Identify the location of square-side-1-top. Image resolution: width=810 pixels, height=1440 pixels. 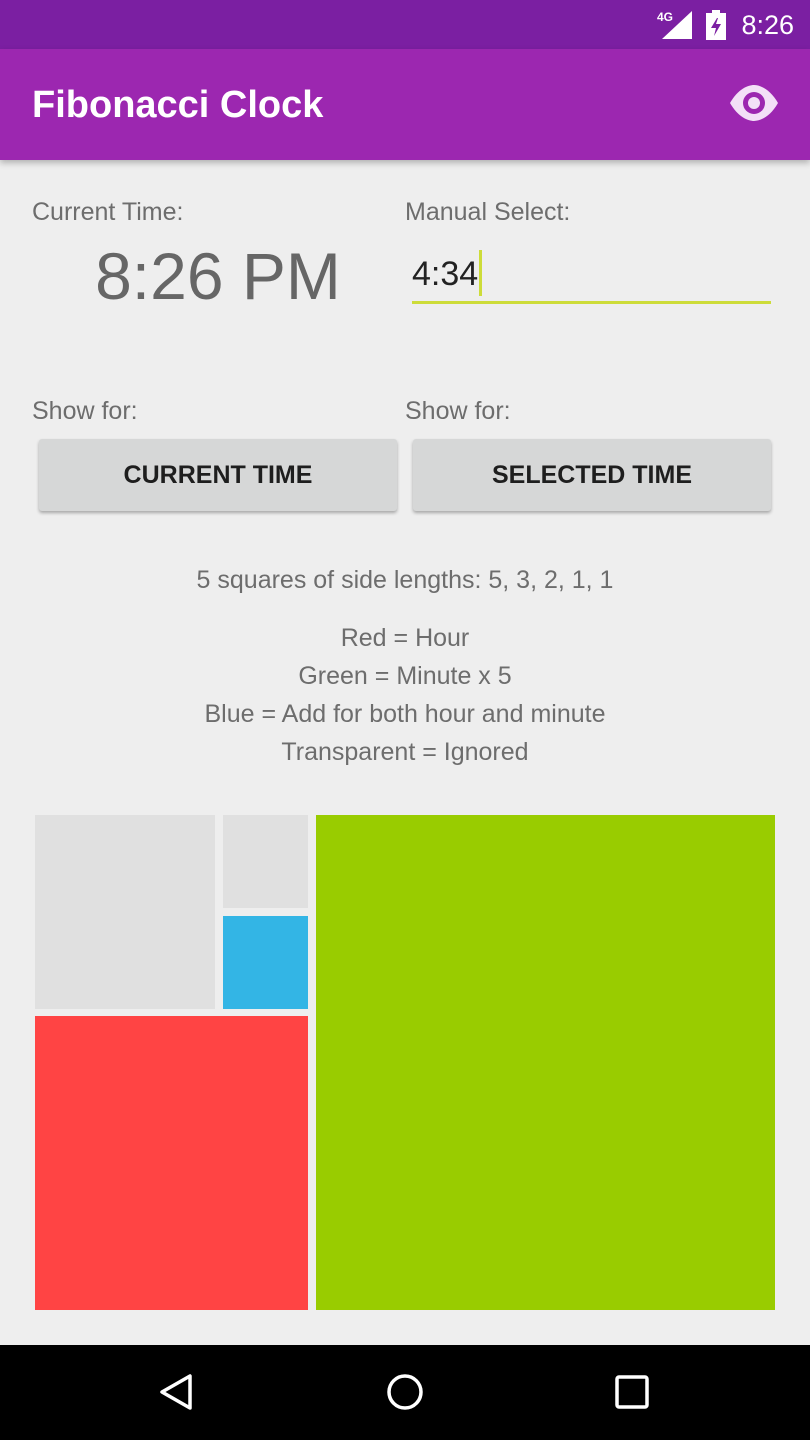
(265, 861).